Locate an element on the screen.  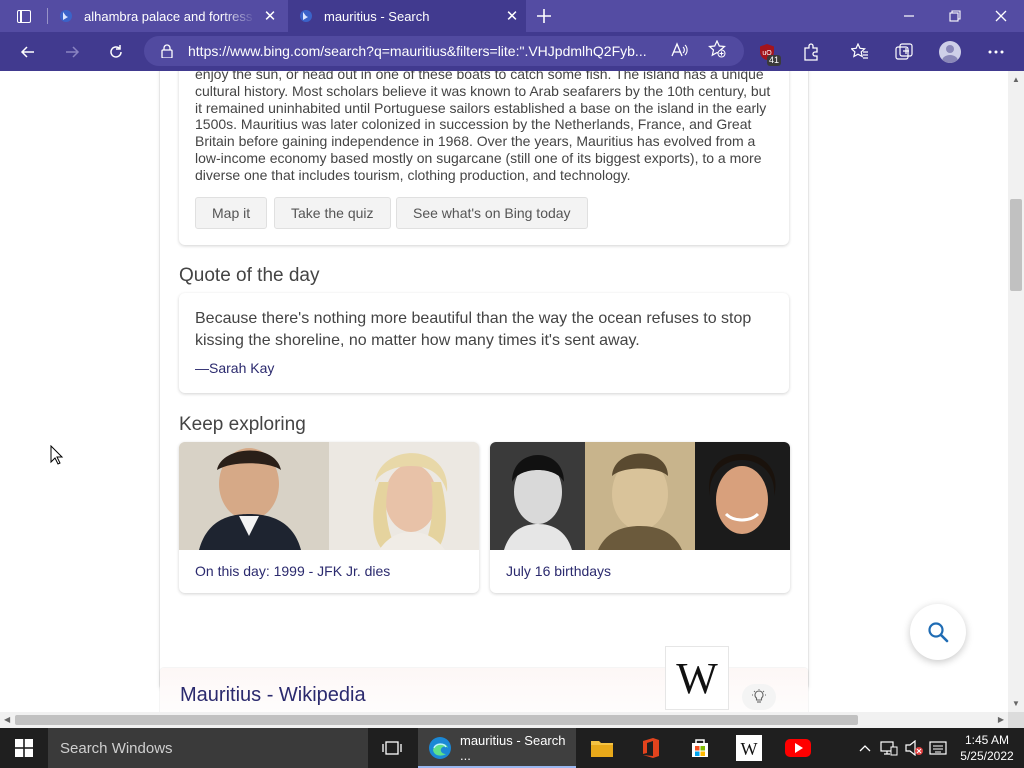
plus-icon is located at coordinates (544, 16).